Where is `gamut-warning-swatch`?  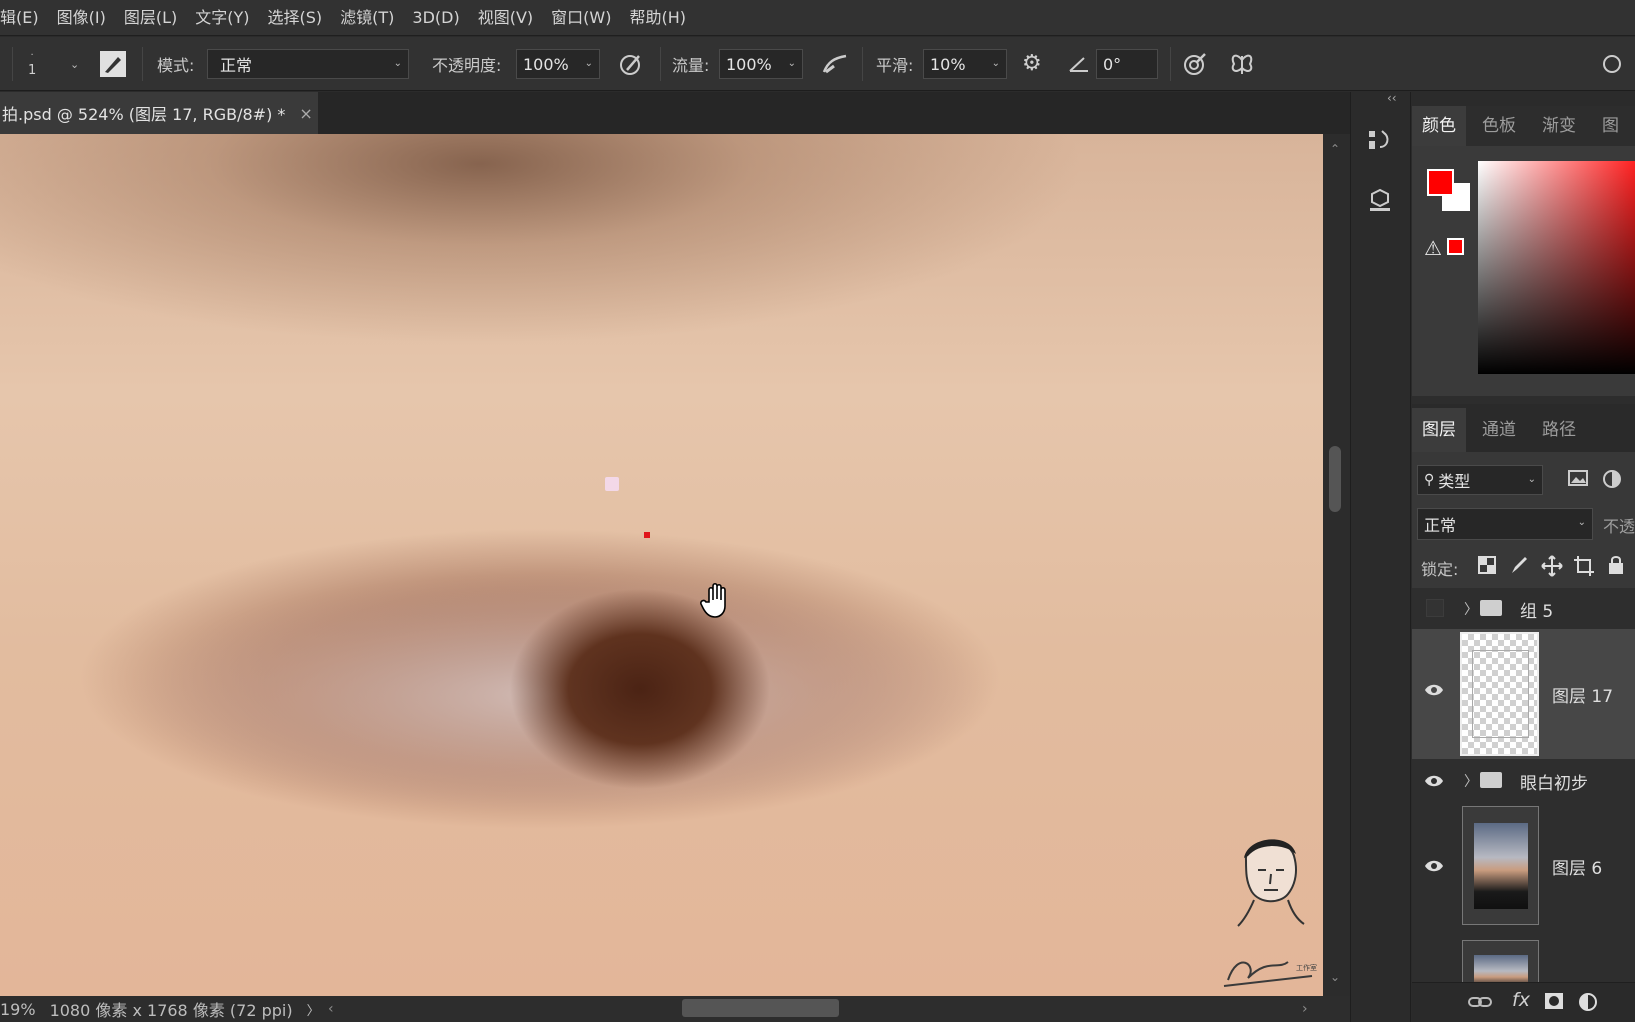
gamut-warning-swatch is located at coordinates (1455, 246).